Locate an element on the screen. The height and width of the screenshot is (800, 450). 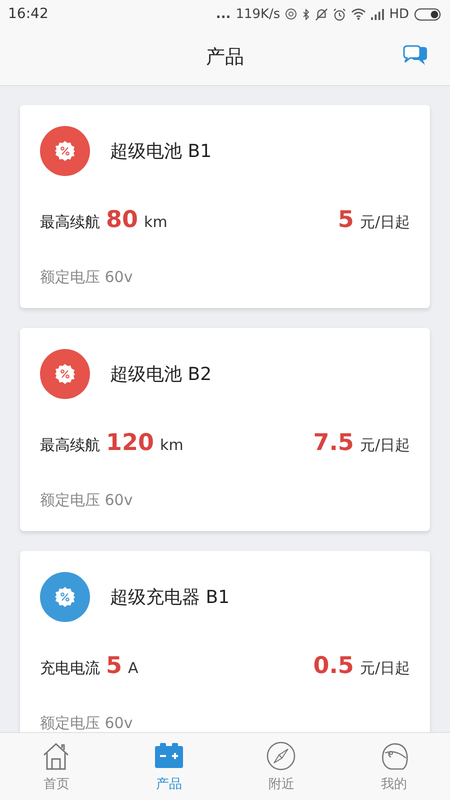
status-time: 16:42 is located at coordinates (28, 14).